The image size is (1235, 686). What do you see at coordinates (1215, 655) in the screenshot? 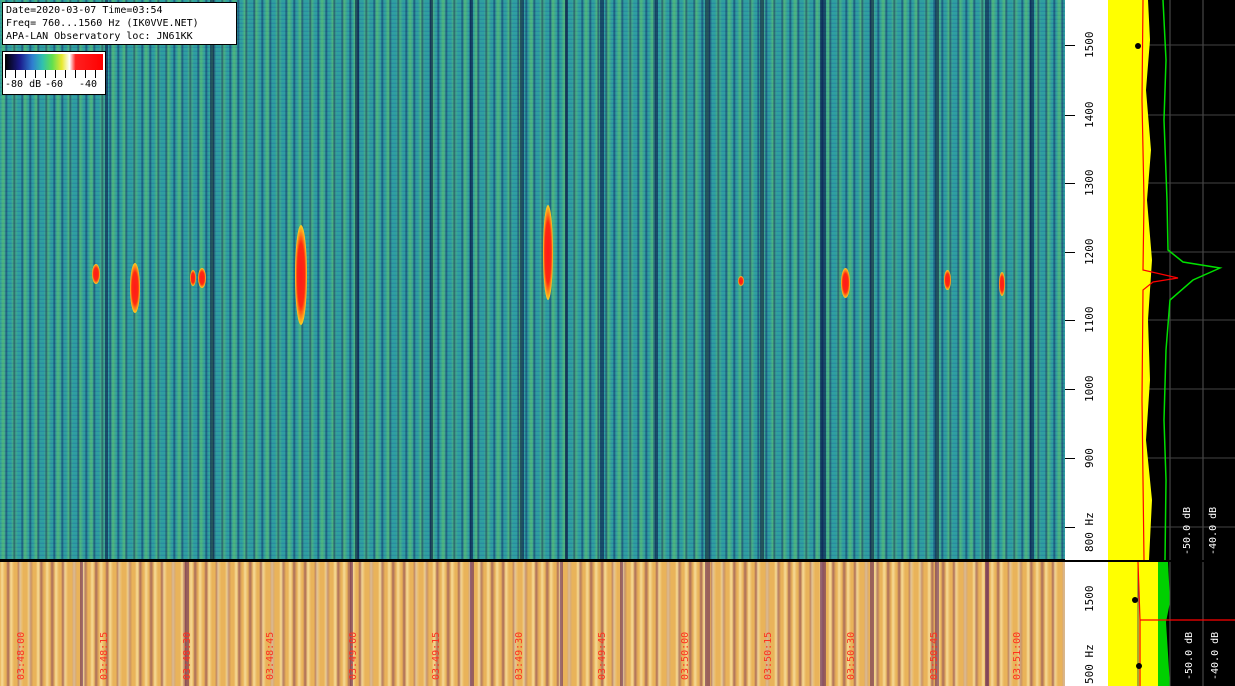
I see `wb-db-label-40: -40.0 dB` at bounding box center [1215, 655].